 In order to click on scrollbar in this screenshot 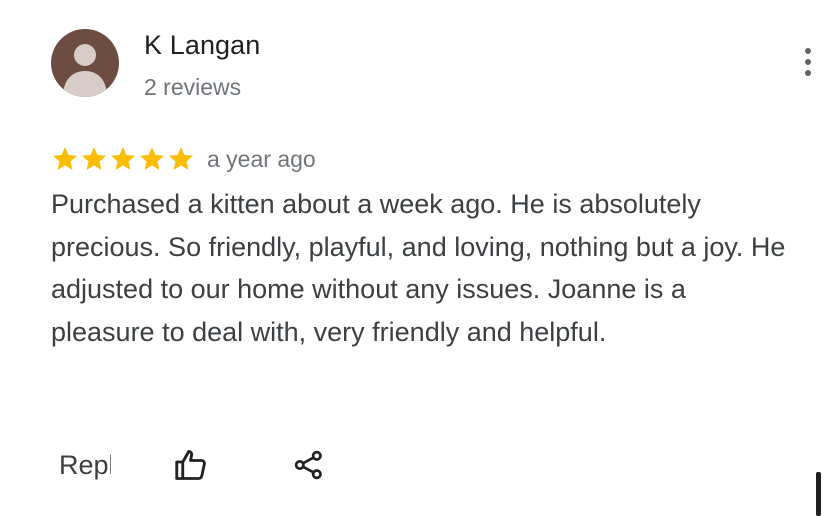, I will do `click(818, 494)`.